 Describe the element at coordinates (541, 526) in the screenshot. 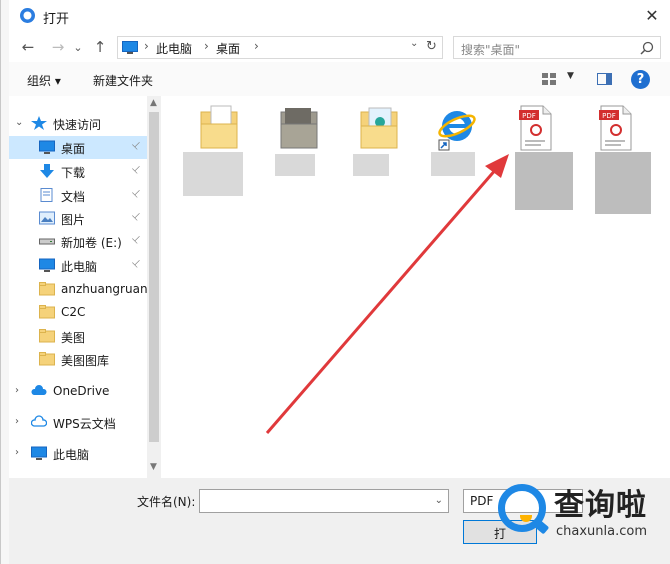

I see `watermark-logo-tail` at that location.